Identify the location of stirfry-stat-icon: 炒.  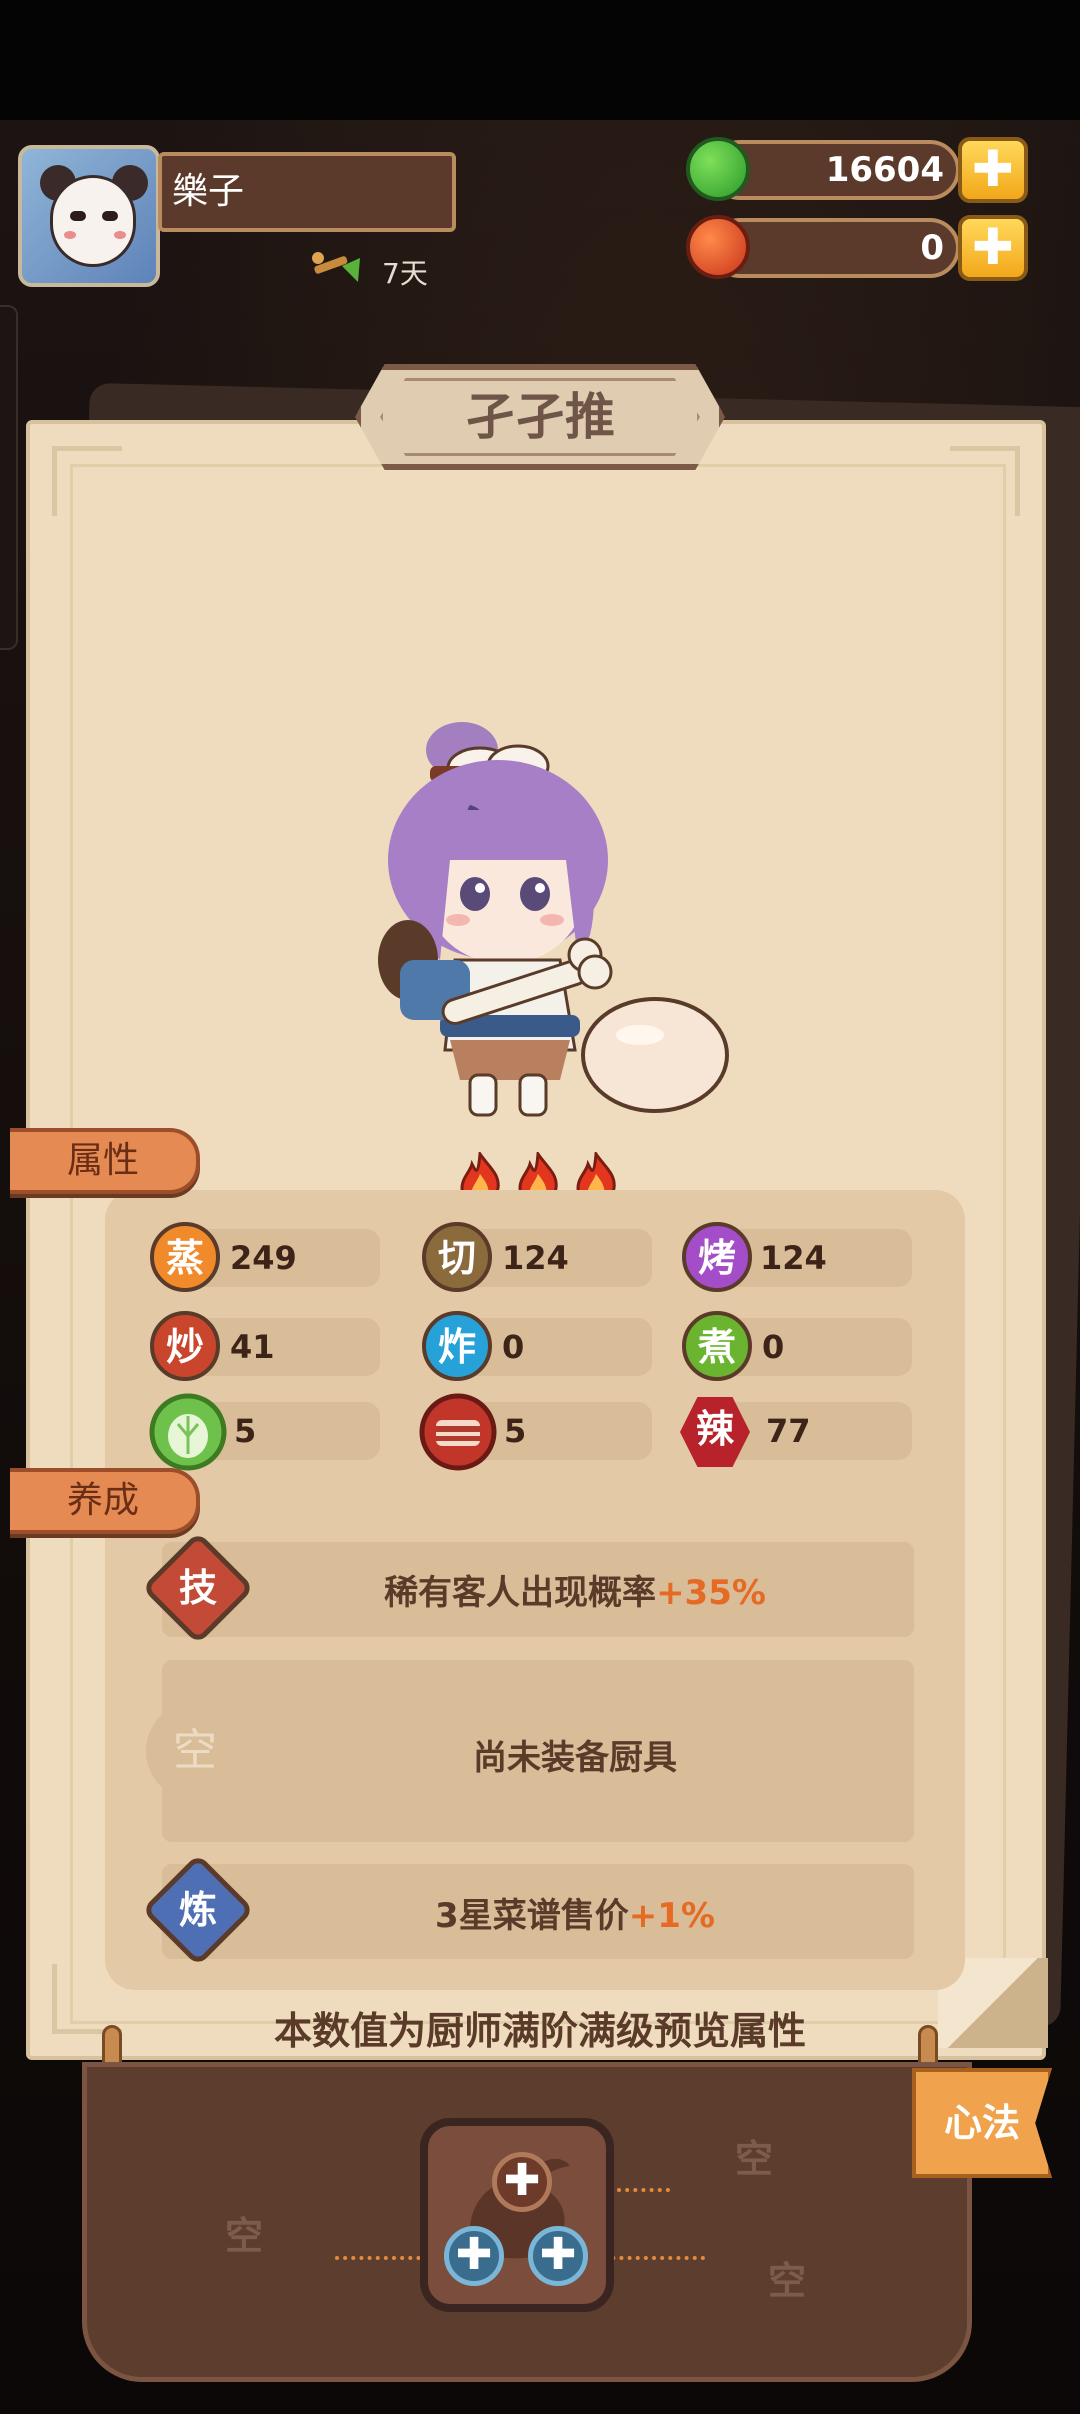
(185, 1346).